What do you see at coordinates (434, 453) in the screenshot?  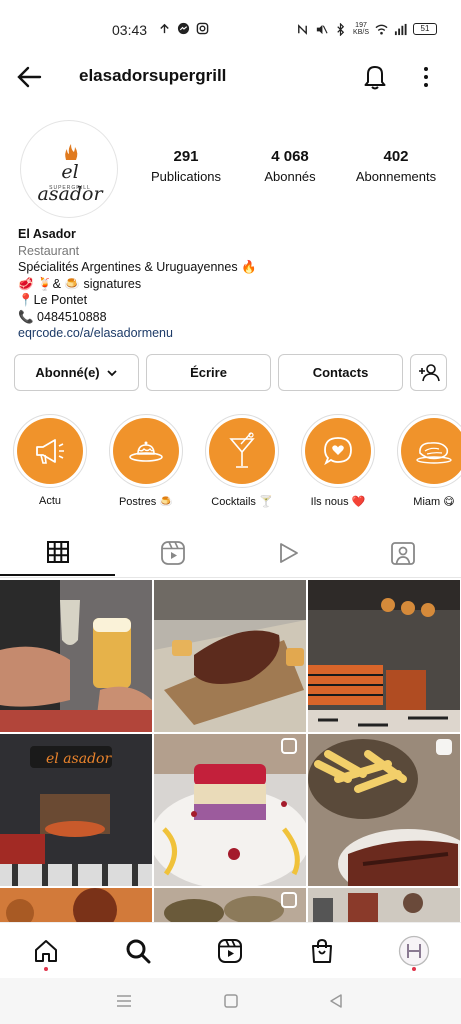 I see `meat-icon` at bounding box center [434, 453].